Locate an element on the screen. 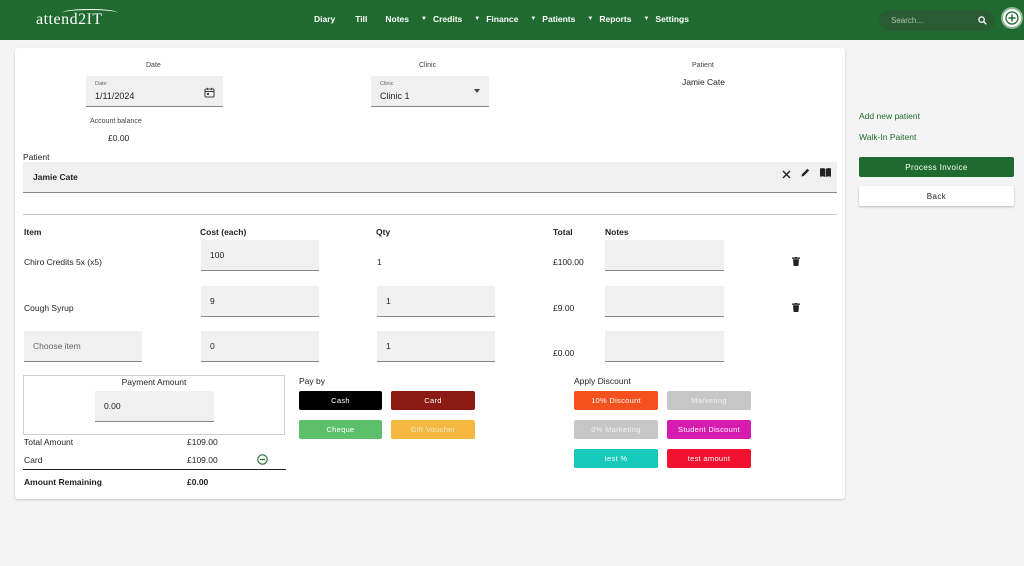 The image size is (1024, 566). pay-cash-button: Cash is located at coordinates (340, 400).